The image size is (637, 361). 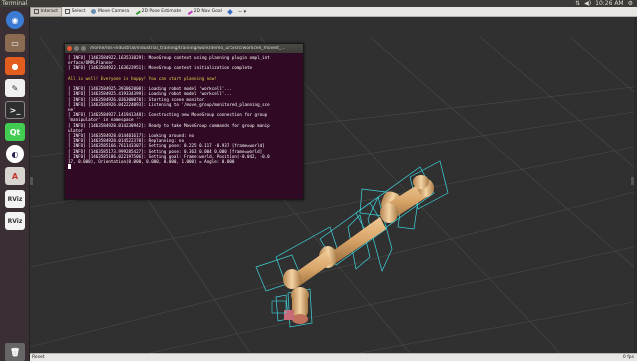 I want to click on move-camera-label: Move Camera, so click(x=113, y=11).